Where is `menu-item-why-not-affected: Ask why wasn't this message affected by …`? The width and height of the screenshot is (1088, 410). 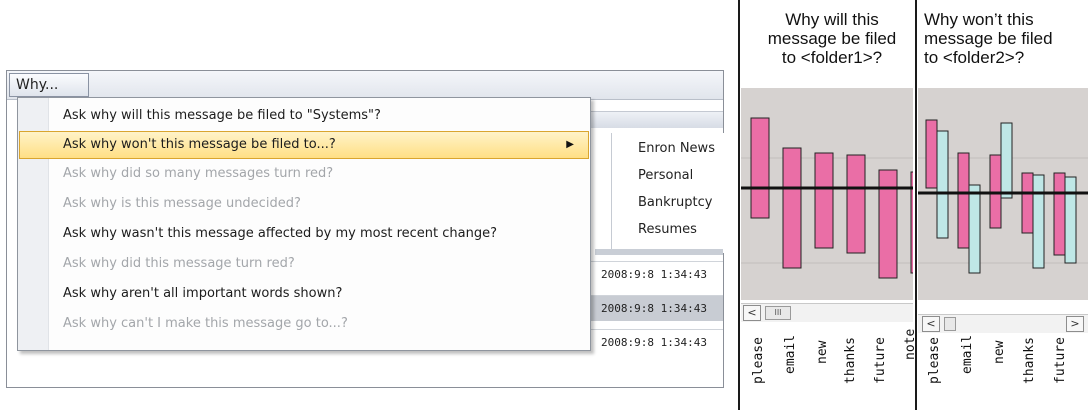 menu-item-why-not-affected: Ask why wasn't this message affected by … is located at coordinates (304, 234).